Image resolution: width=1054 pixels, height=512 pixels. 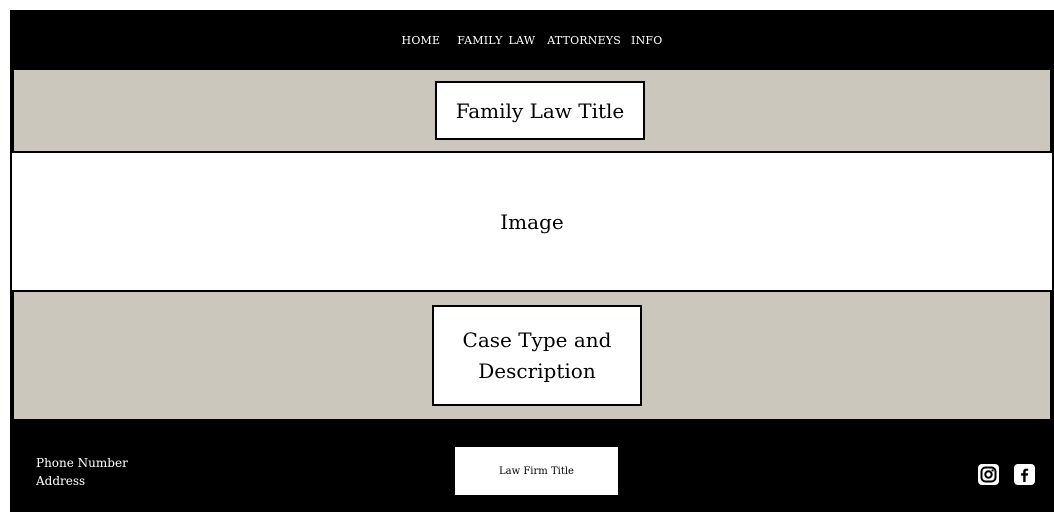 I want to click on facebook-icon-graphic, so click(x=1025, y=475).